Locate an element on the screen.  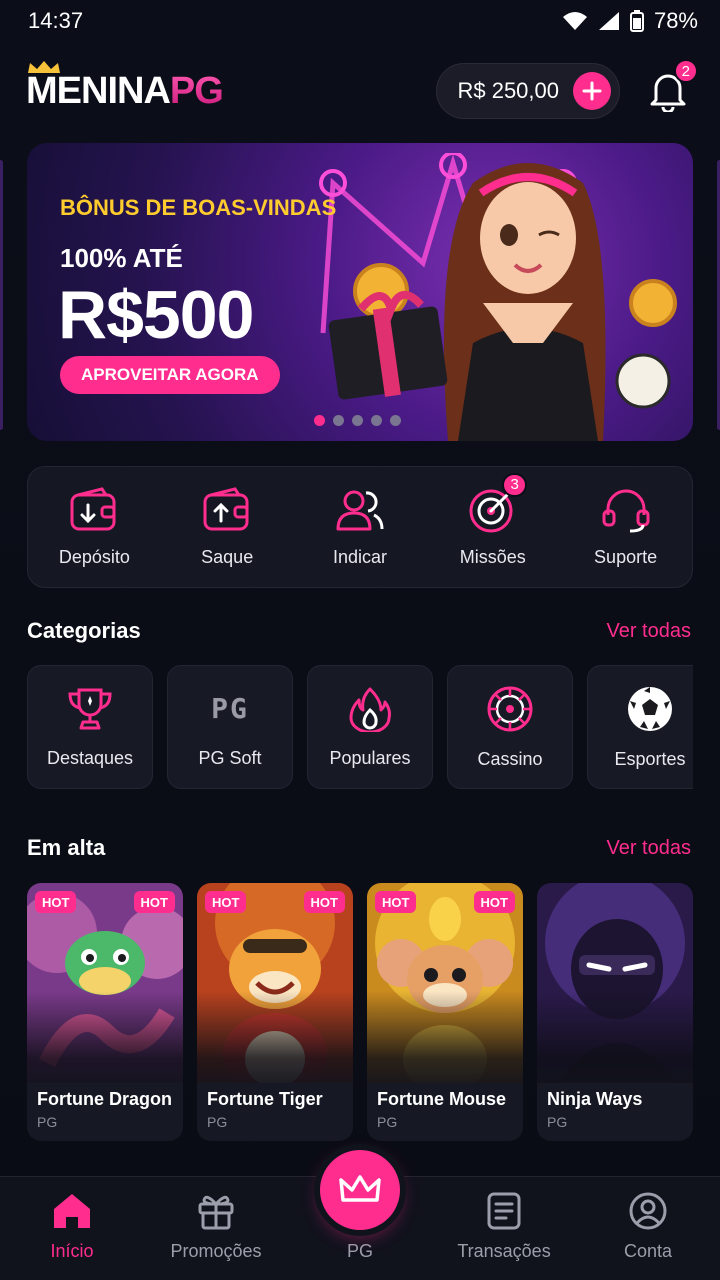
nav-item-promotions: Promoções is located at coordinates (216, 1228).